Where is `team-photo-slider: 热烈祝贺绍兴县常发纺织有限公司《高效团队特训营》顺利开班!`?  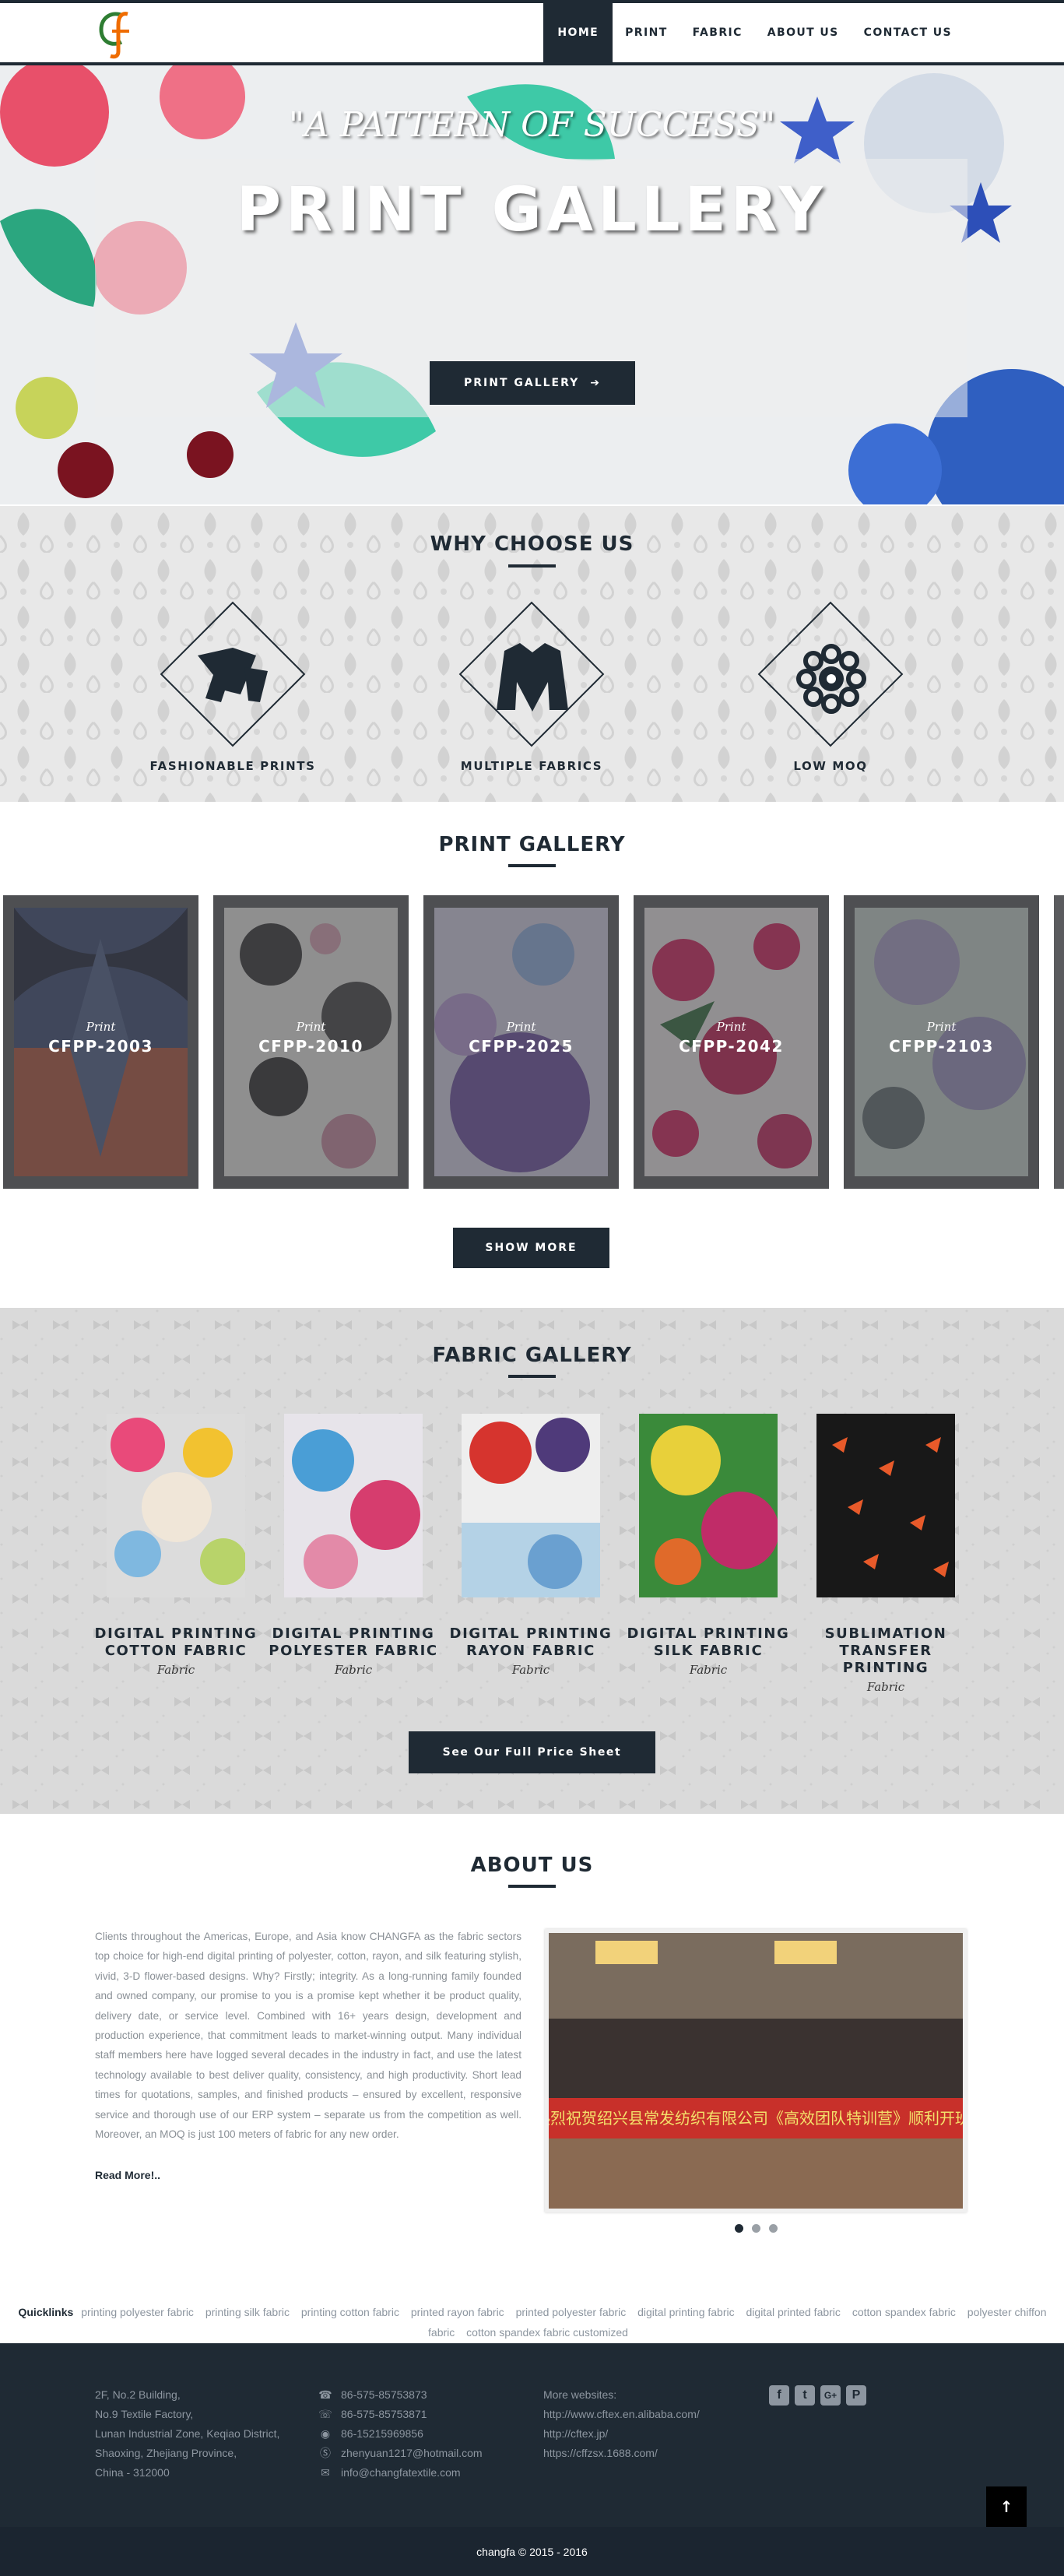
team-photo-slider: 热烈祝贺绍兴县常发纺织有限公司《高效团队特训营》顺利开班! is located at coordinates (756, 2070).